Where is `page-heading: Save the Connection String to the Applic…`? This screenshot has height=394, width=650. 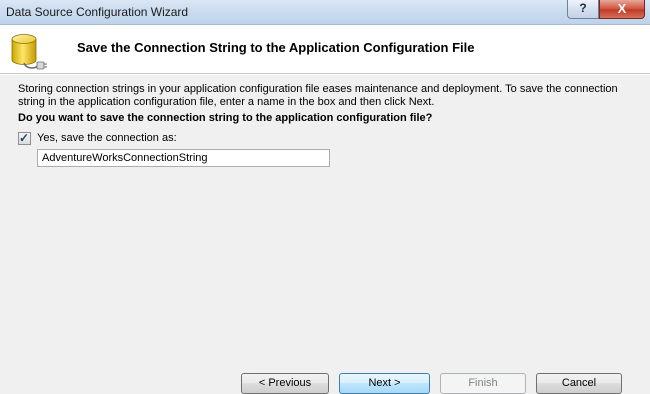
page-heading: Save the Connection String to the Applic… is located at coordinates (276, 47).